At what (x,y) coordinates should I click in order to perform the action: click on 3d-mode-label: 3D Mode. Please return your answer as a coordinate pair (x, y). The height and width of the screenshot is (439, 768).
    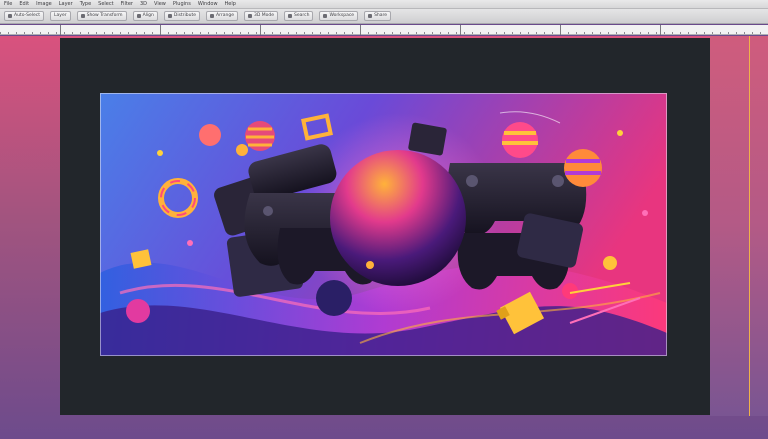
    Looking at the image, I should click on (263, 15).